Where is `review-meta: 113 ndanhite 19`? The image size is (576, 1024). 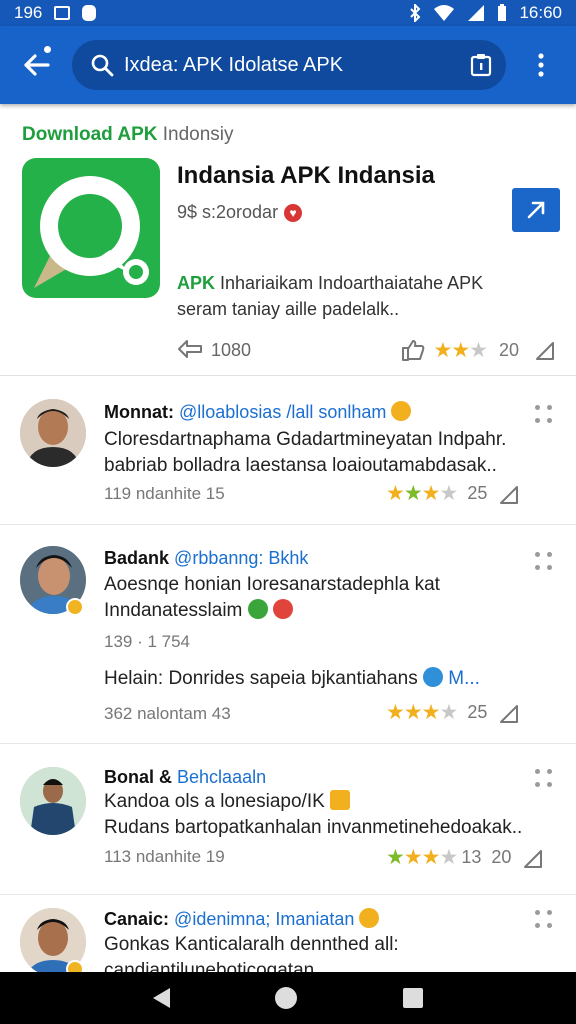 review-meta: 113 ndanhite 19 is located at coordinates (164, 856).